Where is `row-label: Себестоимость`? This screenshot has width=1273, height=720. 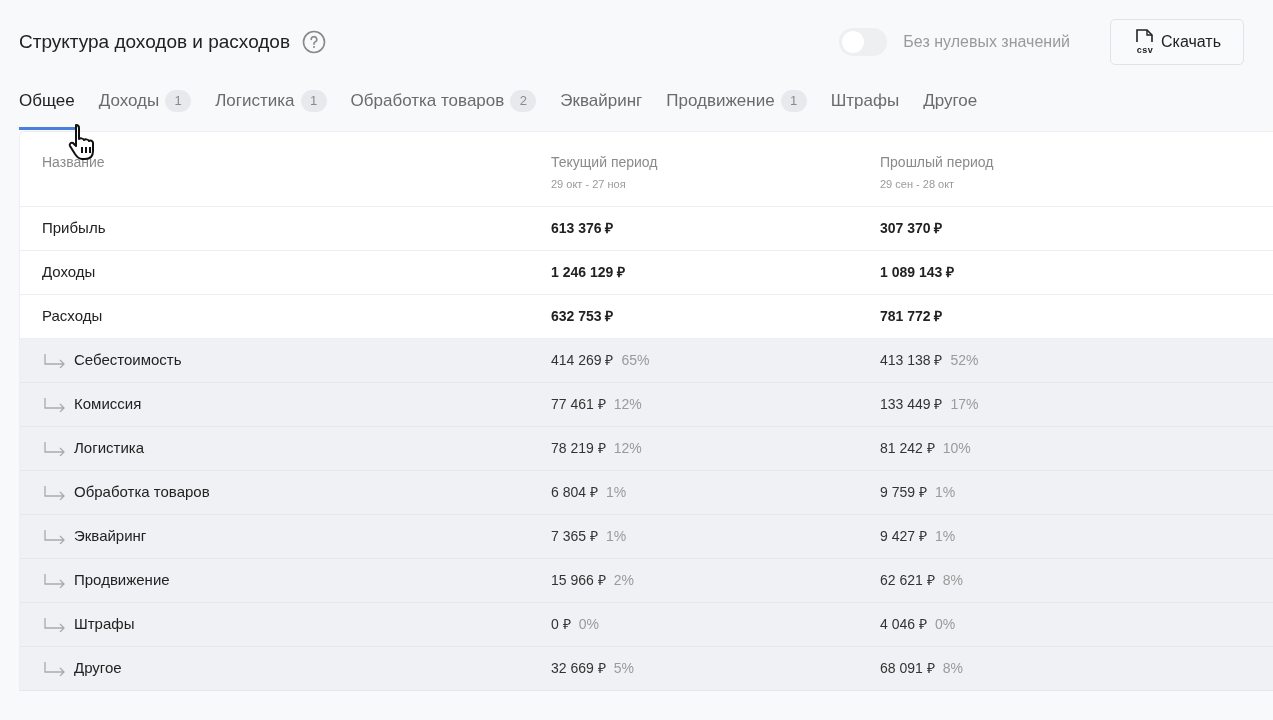
row-label: Себестоимость is located at coordinates (128, 360).